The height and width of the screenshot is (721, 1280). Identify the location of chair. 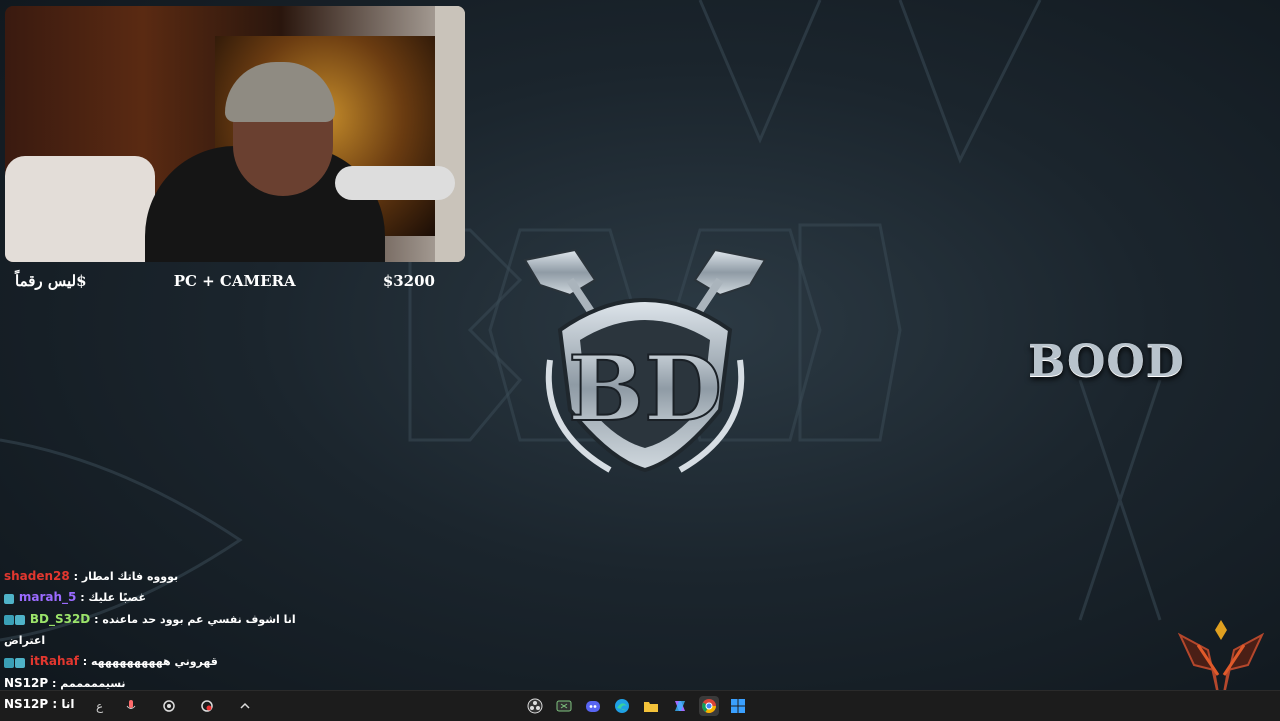
(80, 209).